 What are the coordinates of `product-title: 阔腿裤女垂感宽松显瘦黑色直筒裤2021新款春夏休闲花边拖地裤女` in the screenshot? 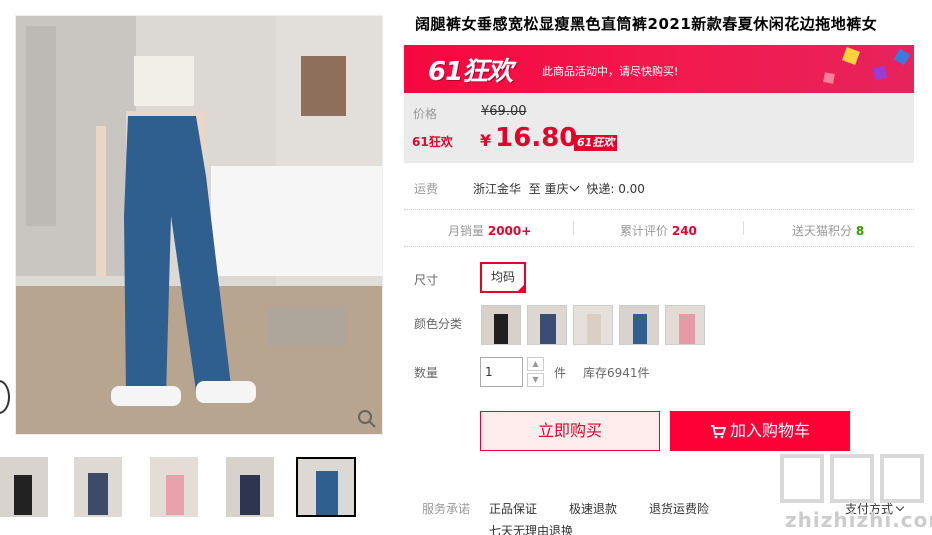 It's located at (646, 24).